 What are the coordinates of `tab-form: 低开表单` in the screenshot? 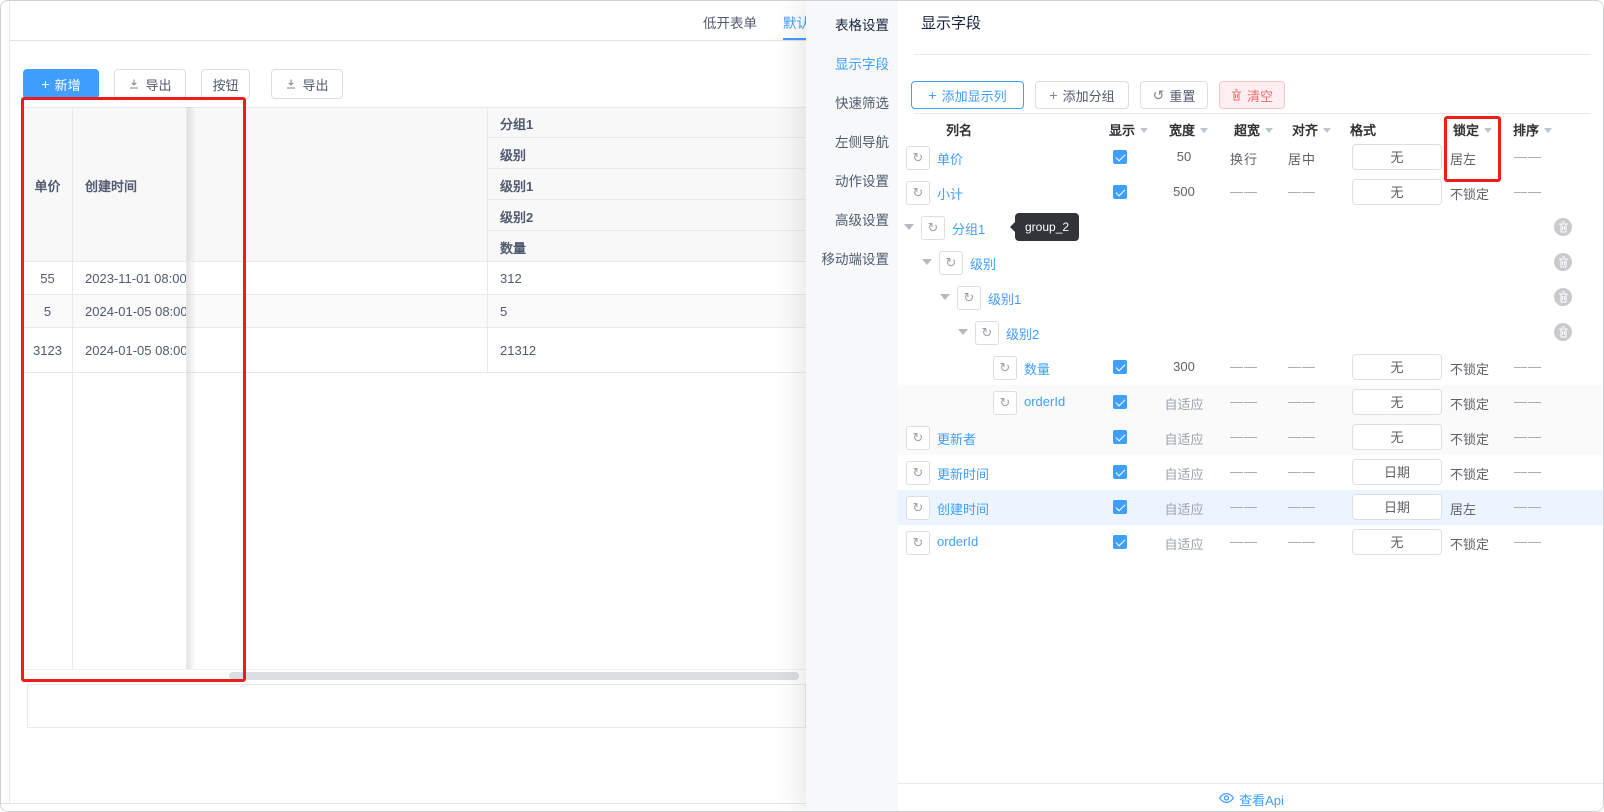 It's located at (732, 22).